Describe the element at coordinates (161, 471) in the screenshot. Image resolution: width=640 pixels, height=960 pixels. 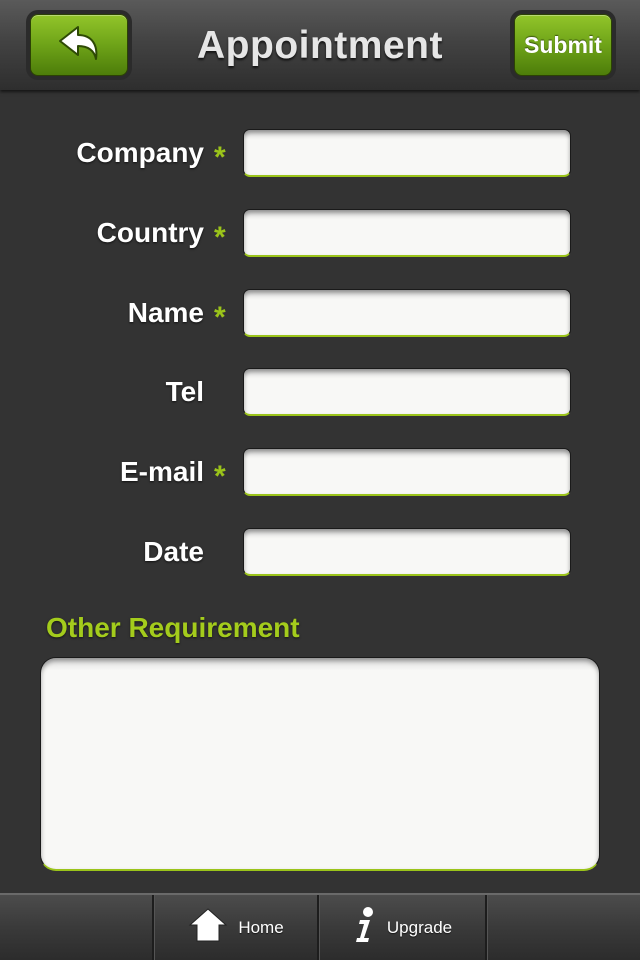
I see `email-label: E-mail` at that location.